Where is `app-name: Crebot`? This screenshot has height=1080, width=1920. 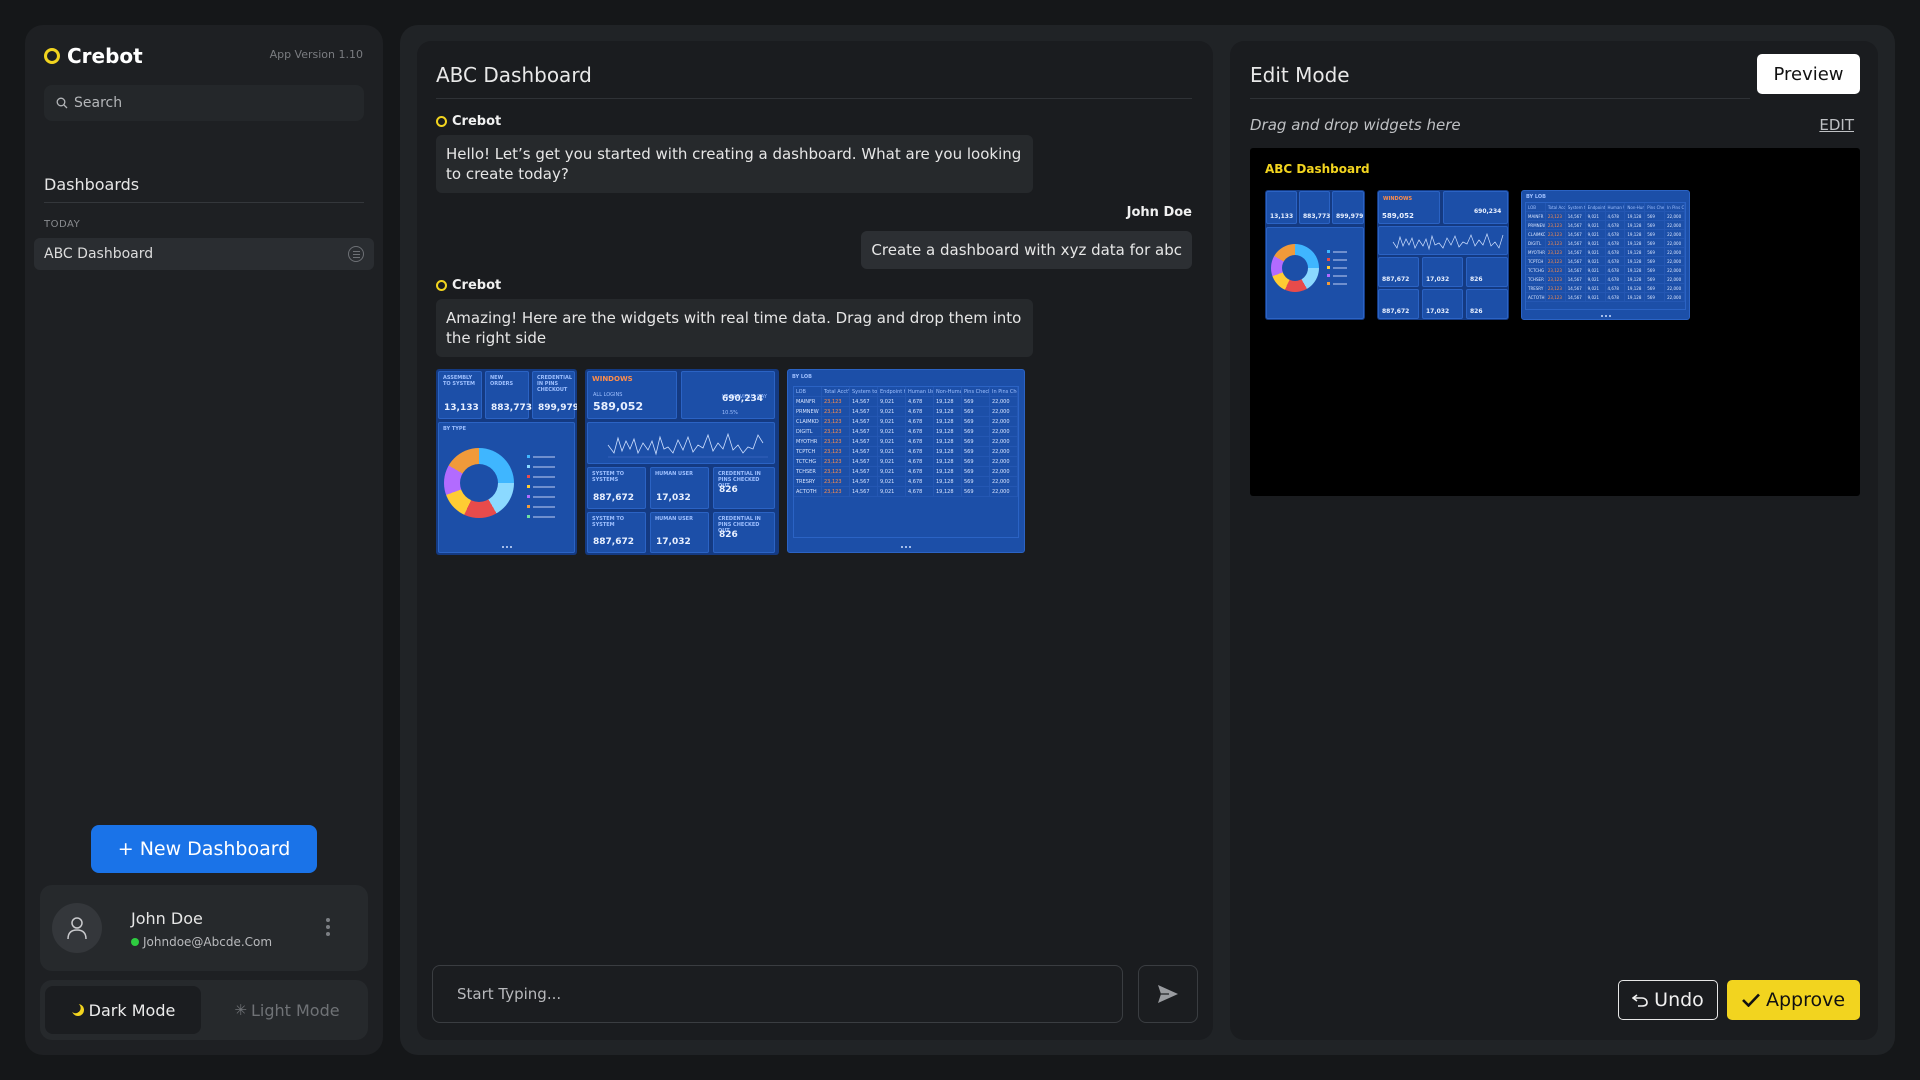 app-name: Crebot is located at coordinates (105, 56).